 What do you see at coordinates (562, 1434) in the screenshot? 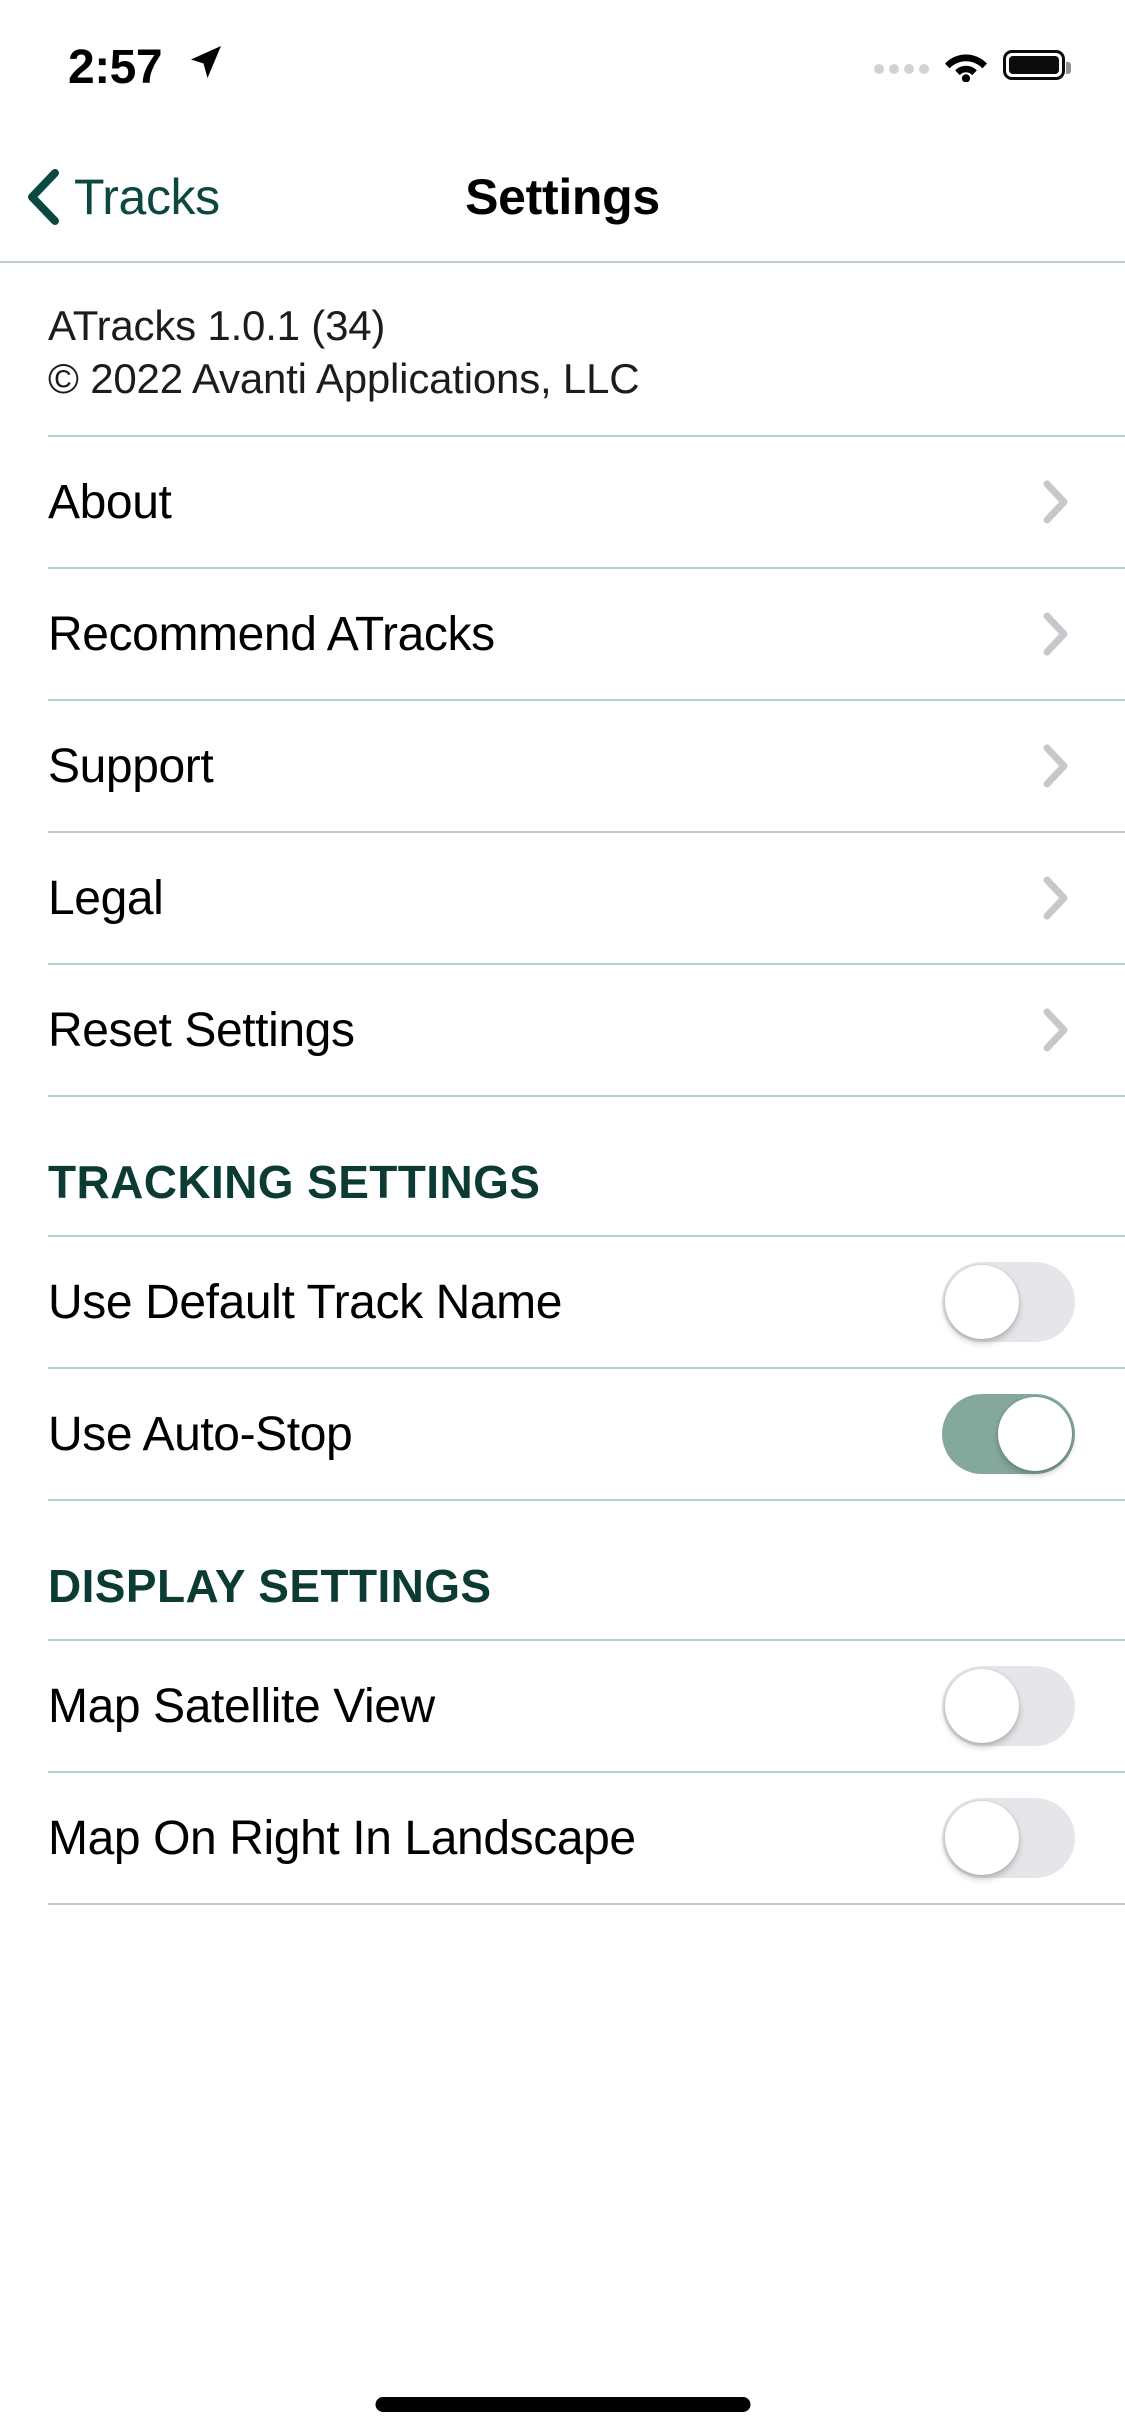
I see `settings-row-use-auto-stop: Use Auto-Stop` at bounding box center [562, 1434].